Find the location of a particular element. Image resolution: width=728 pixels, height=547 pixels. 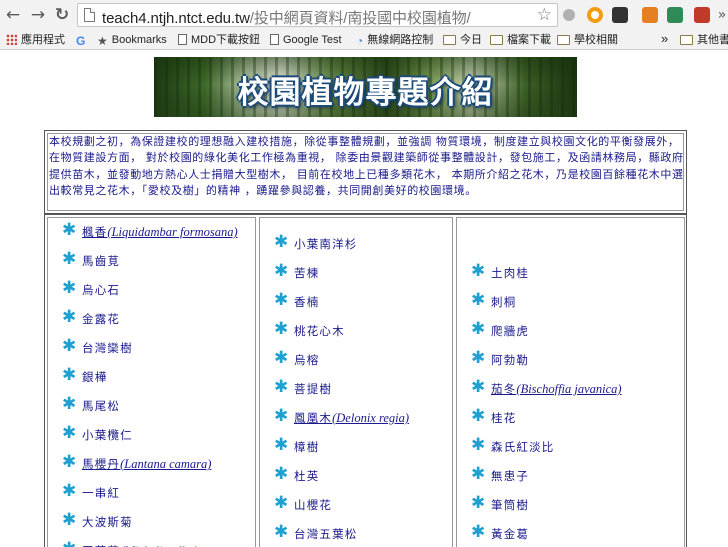

google-icon: G is located at coordinates (81, 41).